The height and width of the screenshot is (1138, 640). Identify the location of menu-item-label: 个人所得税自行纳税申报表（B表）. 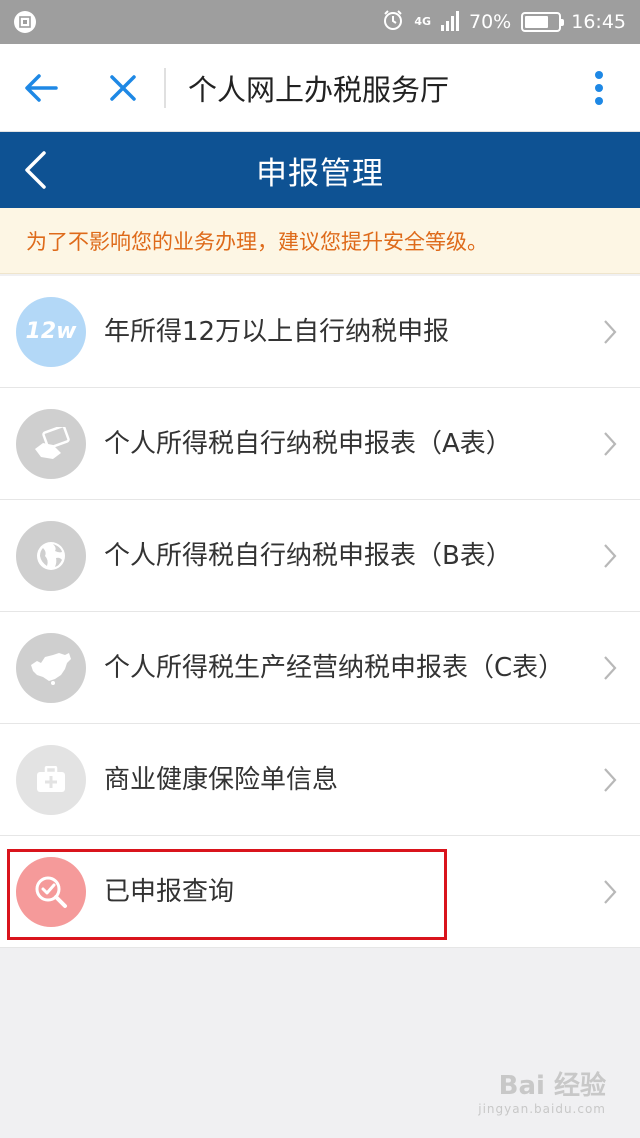
(308, 555).